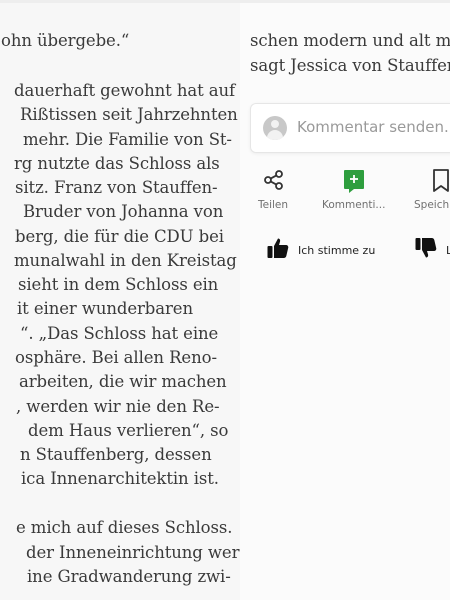  I want to click on article-line: ohn übergebe.“, so click(65, 40).